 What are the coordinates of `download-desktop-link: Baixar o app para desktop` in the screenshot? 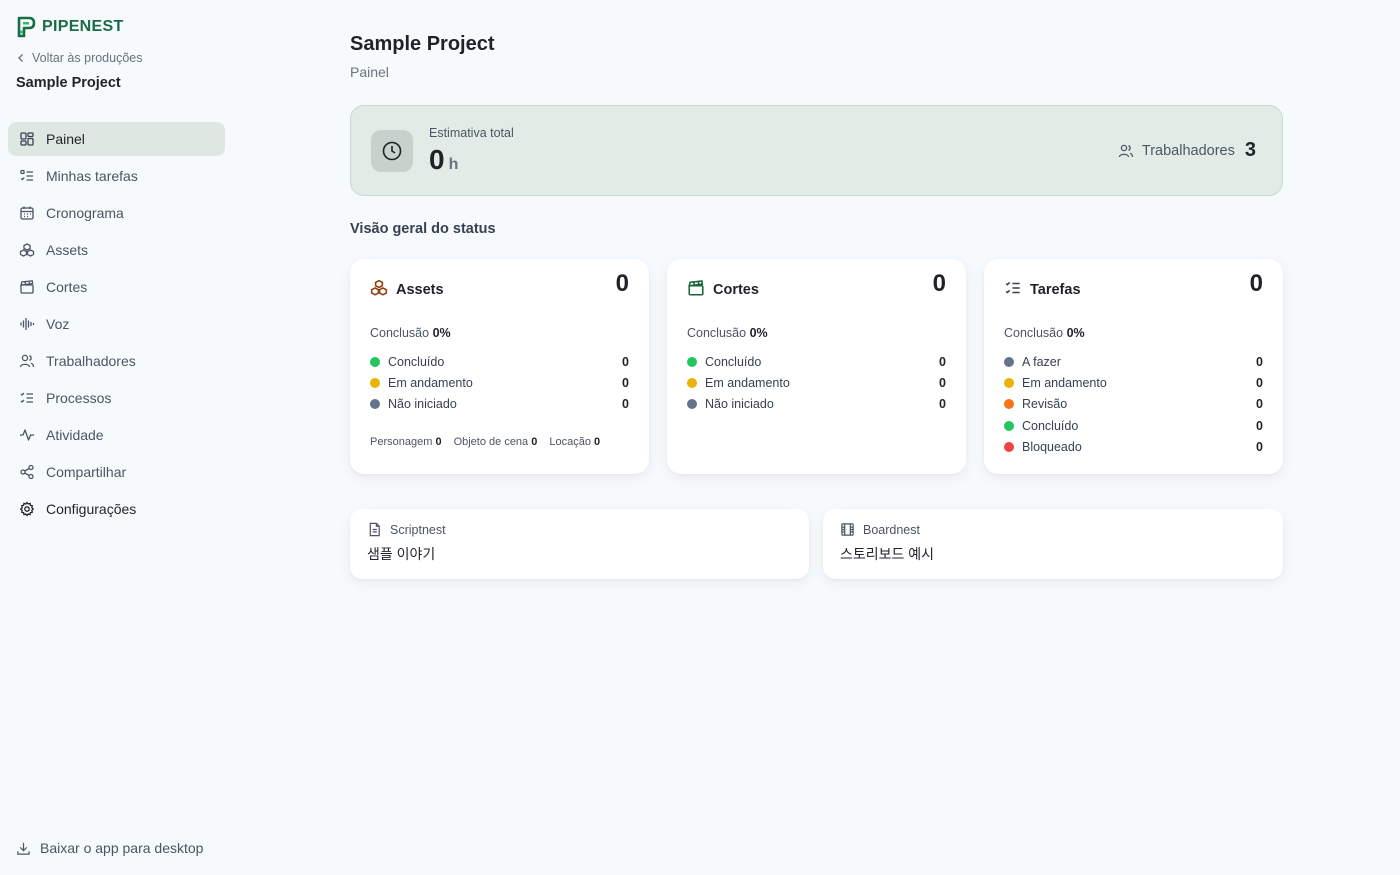 It's located at (109, 848).